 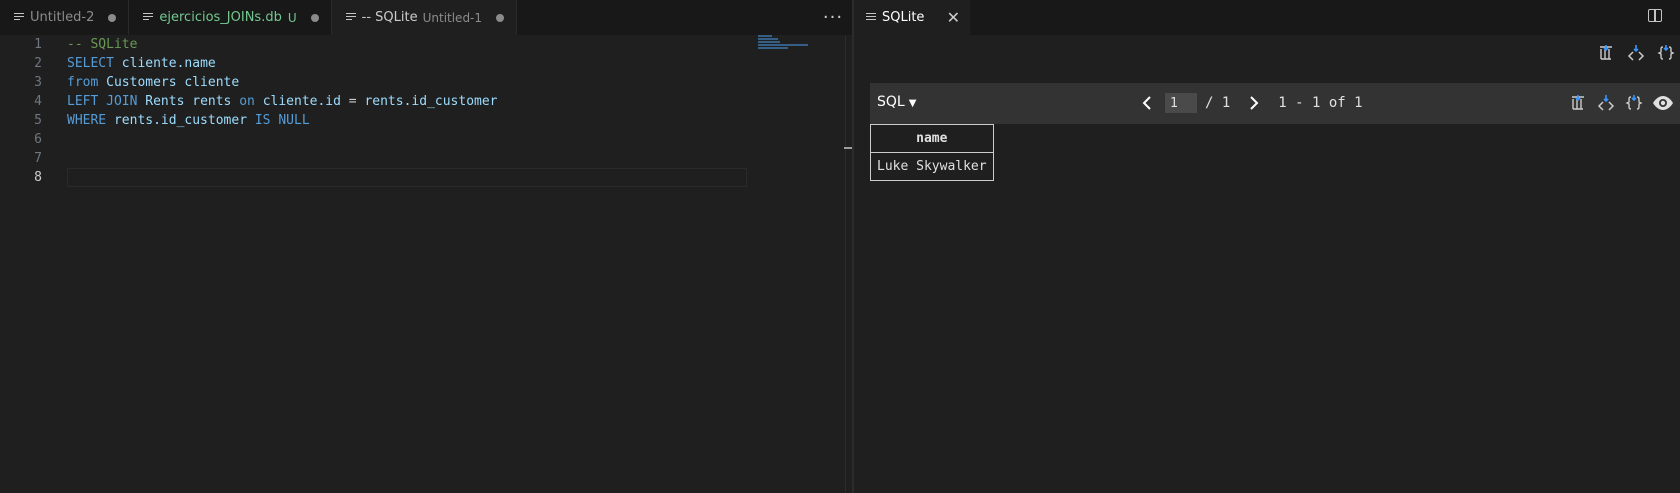 I want to click on line-number-gutter: 1 2 3 4 5 6 7 8, so click(x=28, y=111).